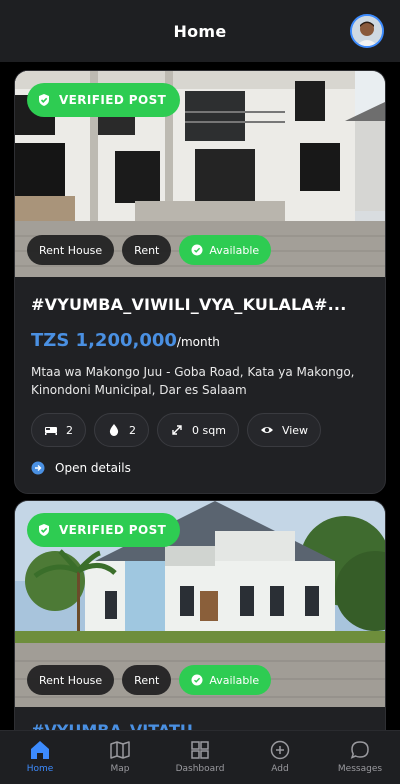  Describe the element at coordinates (104, 340) in the screenshot. I see `price-amount: TZS 1,200,000` at that location.